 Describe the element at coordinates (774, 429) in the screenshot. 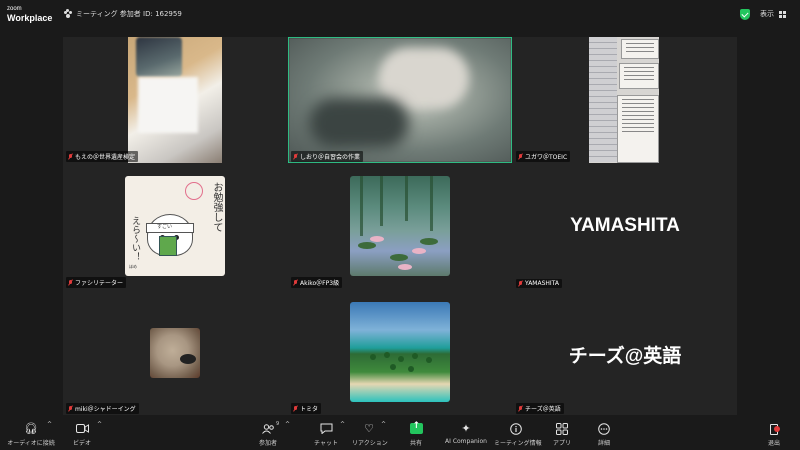

I see `leave-door-icon` at that location.